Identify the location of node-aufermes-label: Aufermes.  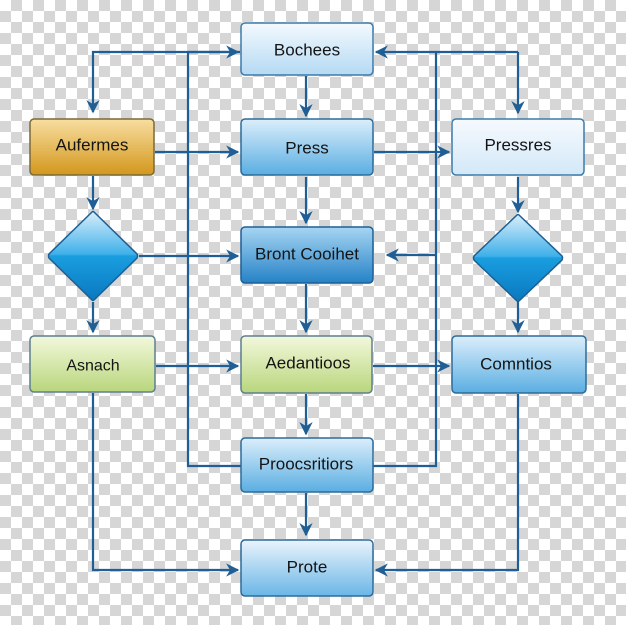
(92, 145).